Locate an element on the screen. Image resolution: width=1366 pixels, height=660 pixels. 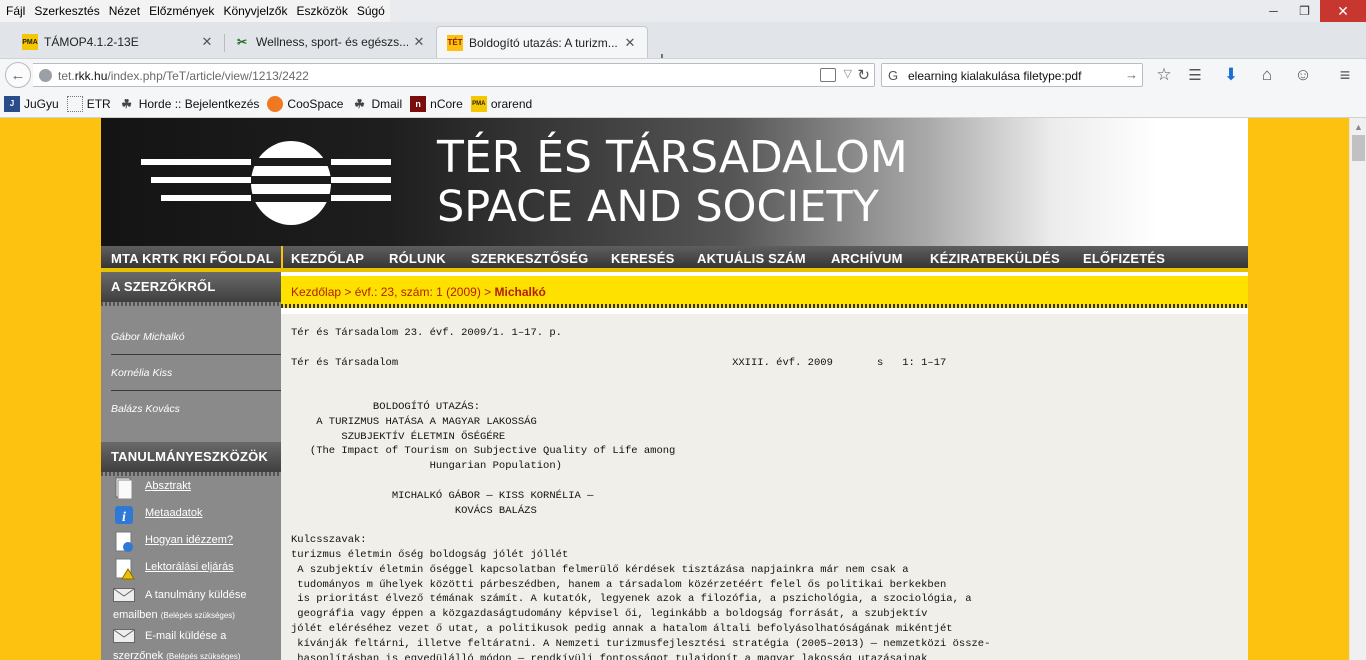
bookmark-etr: ETR is located at coordinates (88, 103).